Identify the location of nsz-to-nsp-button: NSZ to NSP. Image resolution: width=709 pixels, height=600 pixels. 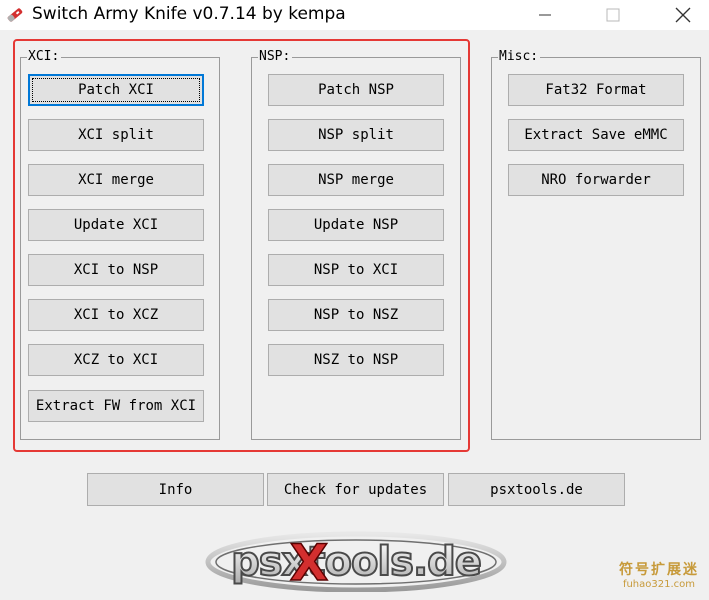
(356, 360).